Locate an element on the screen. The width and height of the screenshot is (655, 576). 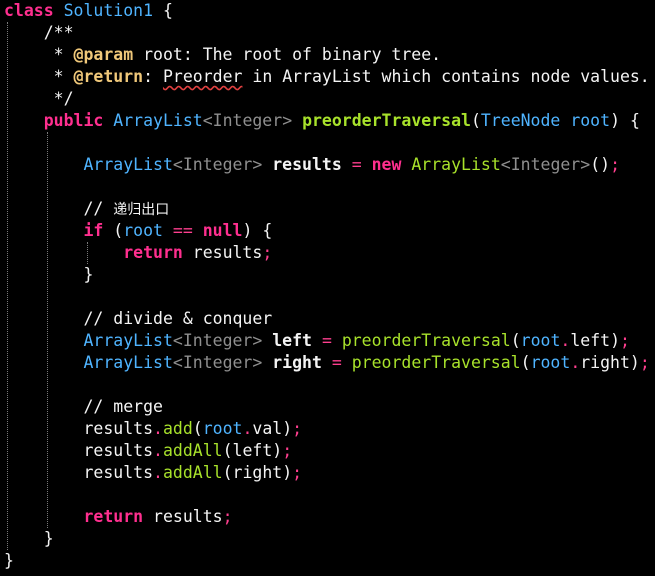
field-val: val is located at coordinates (267, 428).